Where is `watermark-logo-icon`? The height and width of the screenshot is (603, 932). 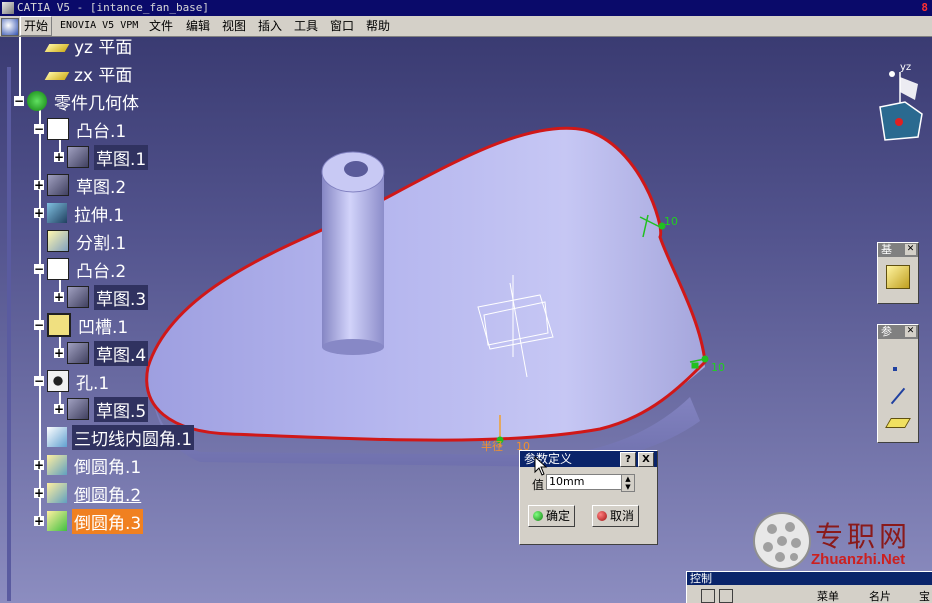 watermark-logo-icon is located at coordinates (782, 541).